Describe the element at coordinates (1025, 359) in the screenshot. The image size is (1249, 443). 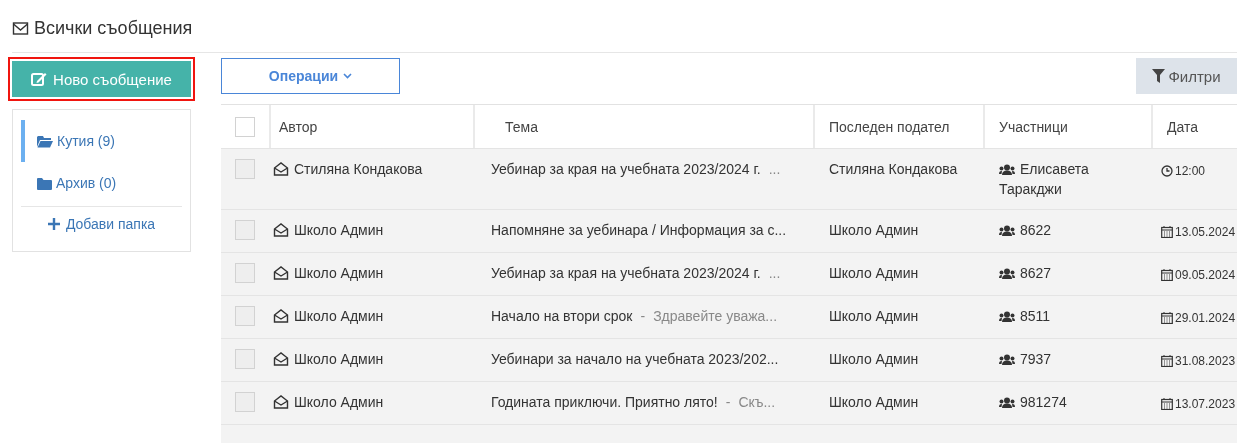
I see `participants-text: 7937` at that location.